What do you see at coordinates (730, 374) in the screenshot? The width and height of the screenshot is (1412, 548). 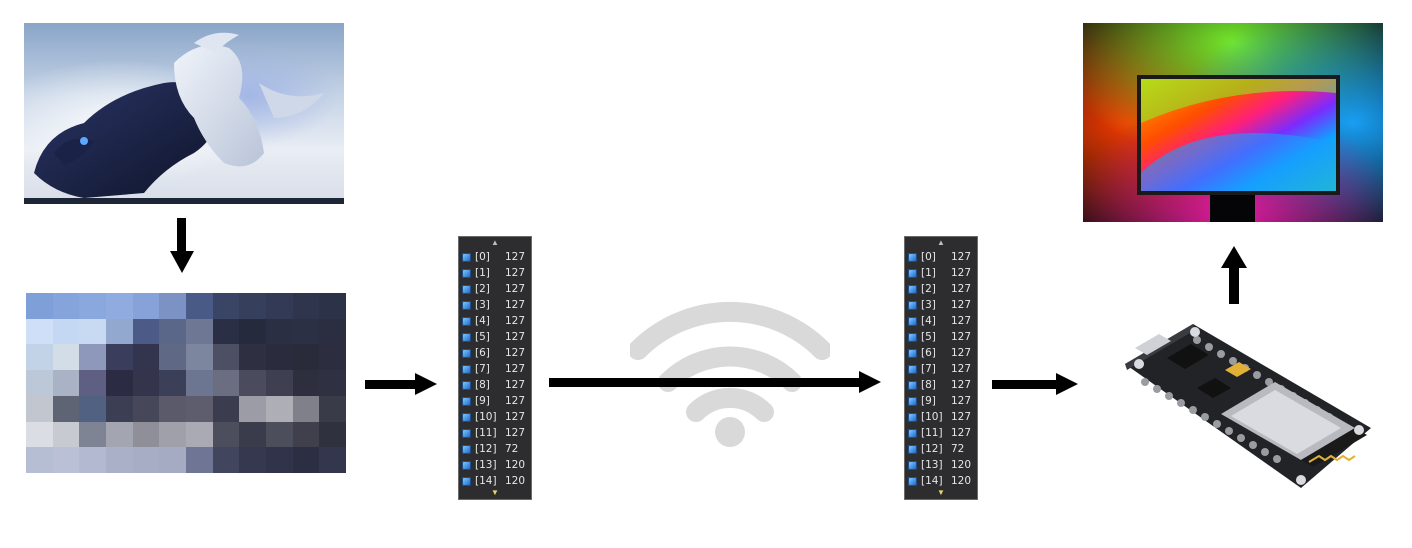 I see `wifi-icon` at bounding box center [730, 374].